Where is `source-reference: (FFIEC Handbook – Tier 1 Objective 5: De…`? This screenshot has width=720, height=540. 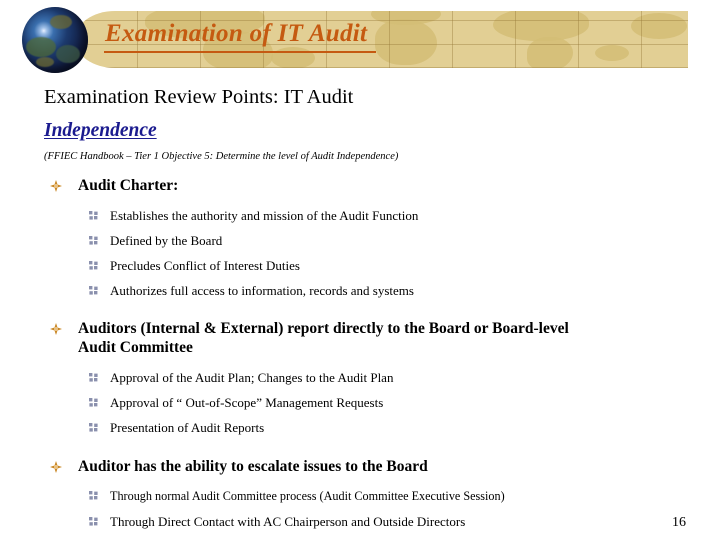
source-reference: (FFIEC Handbook – Tier 1 Objective 5: De… is located at coordinates (221, 156).